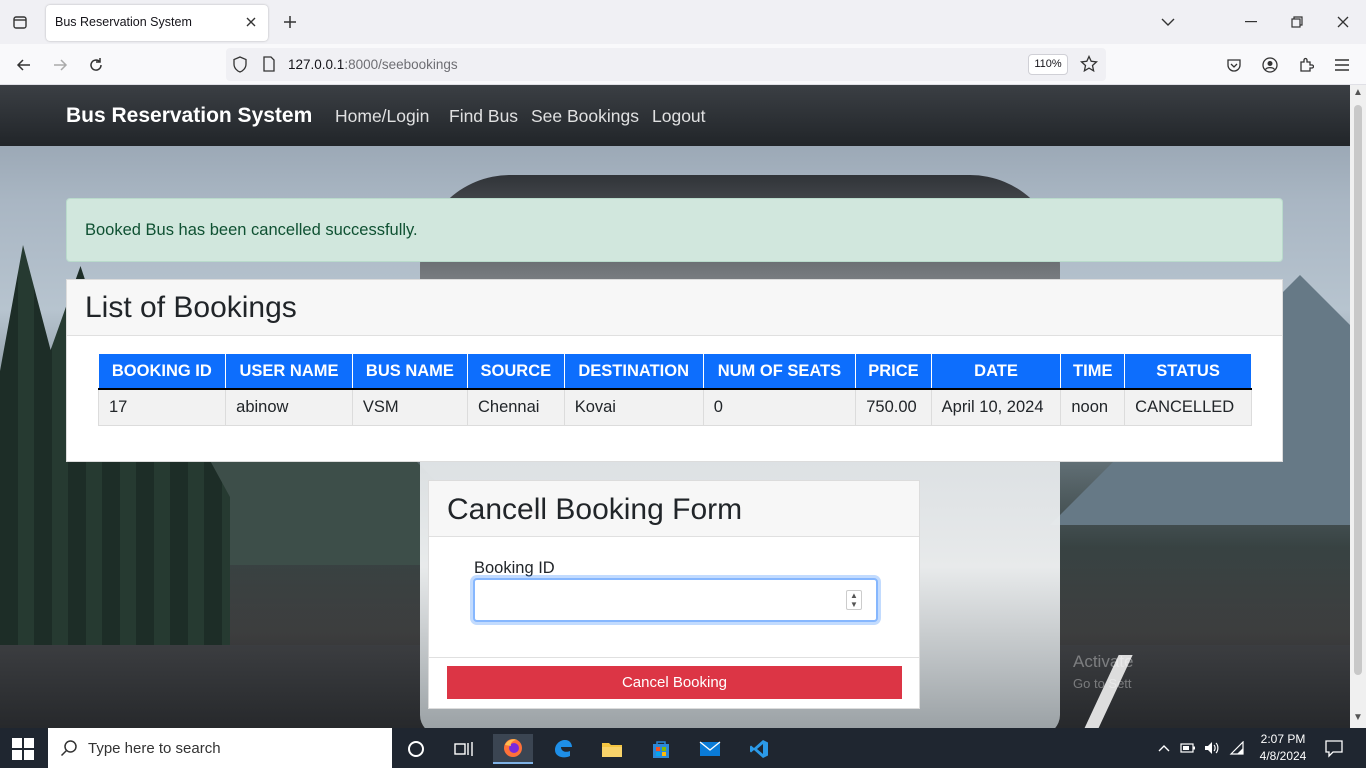  What do you see at coordinates (563, 749) in the screenshot?
I see `edge-icon` at bounding box center [563, 749].